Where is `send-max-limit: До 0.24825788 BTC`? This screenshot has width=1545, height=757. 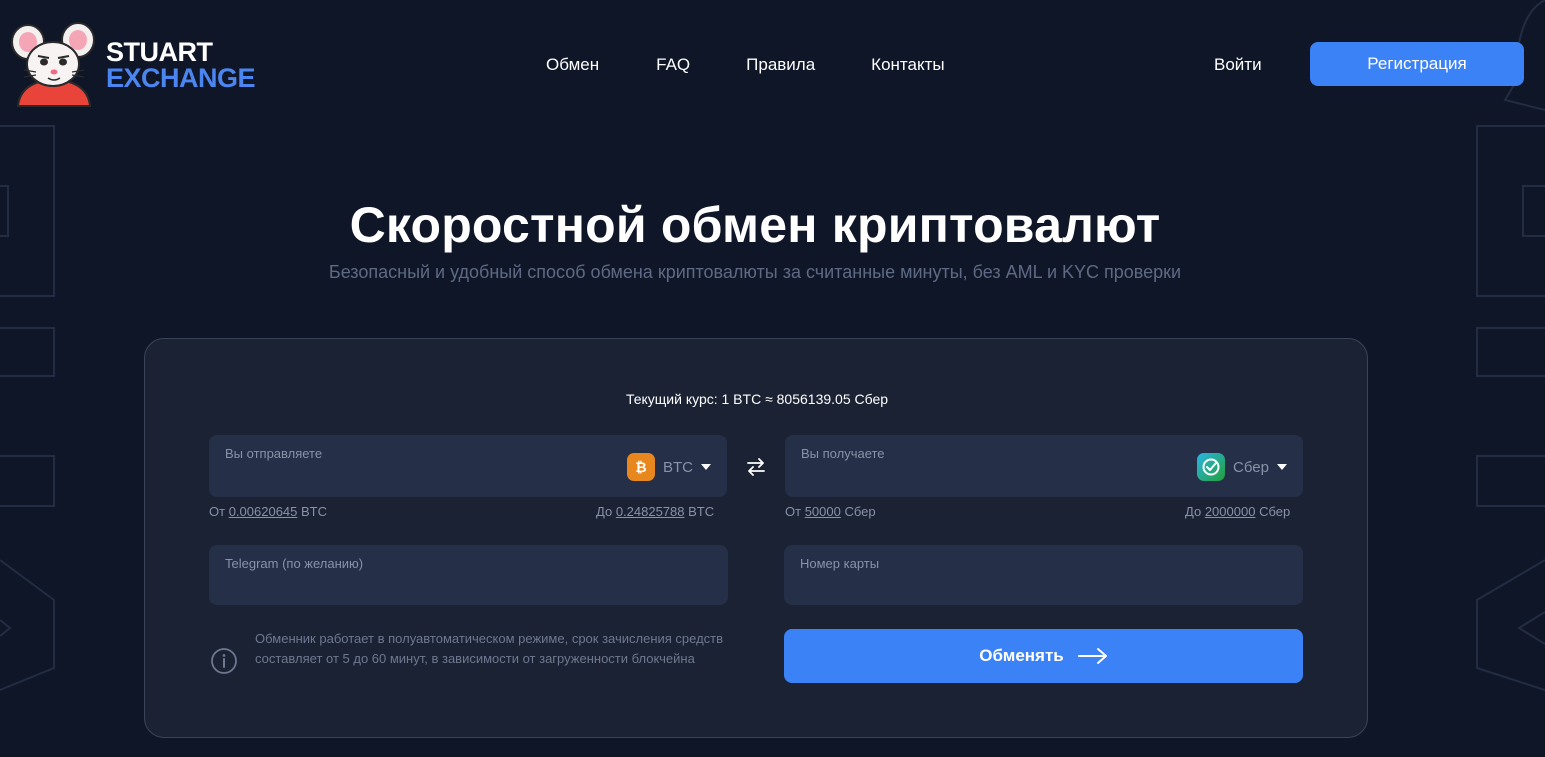
send-max-limit: До 0.24825788 BTC is located at coordinates (655, 511).